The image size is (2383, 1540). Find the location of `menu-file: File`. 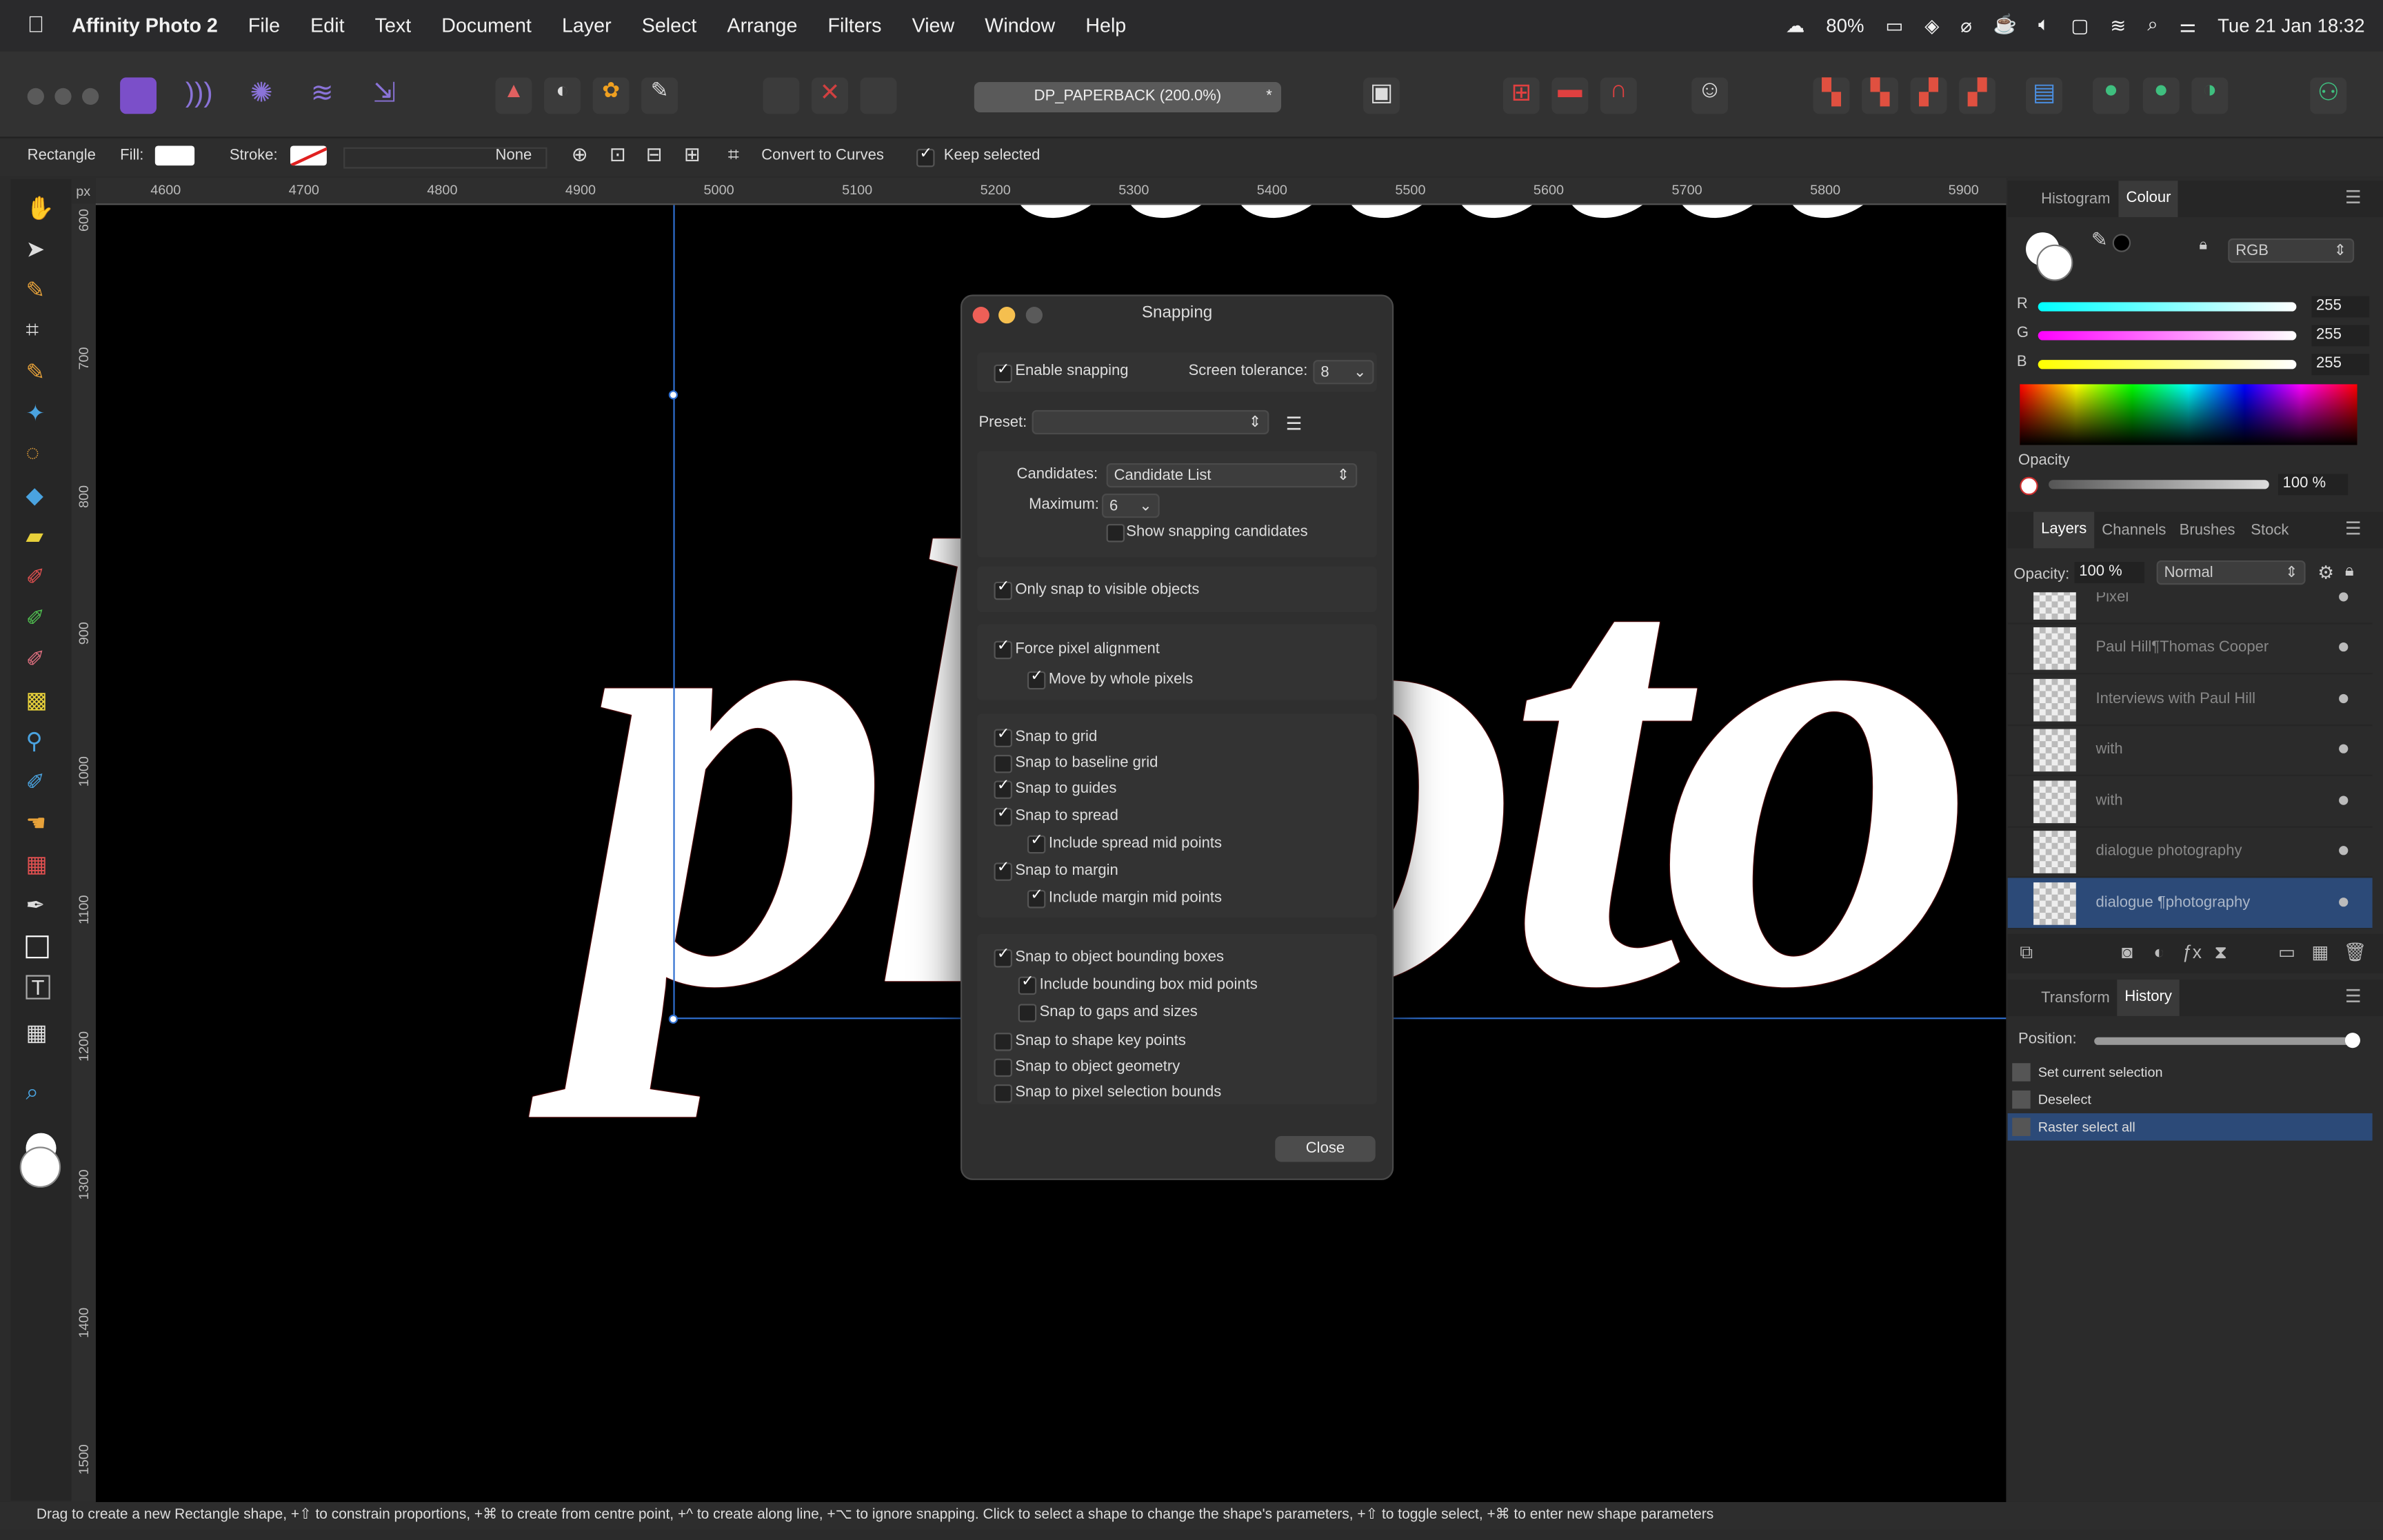

menu-file: File is located at coordinates (264, 26).